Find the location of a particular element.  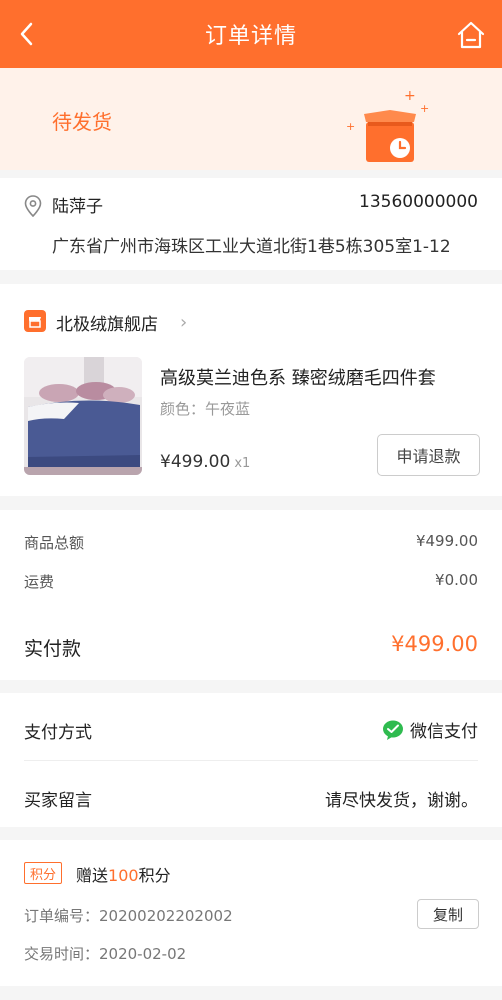

actual-paid-label: 实付款 is located at coordinates (53, 649).